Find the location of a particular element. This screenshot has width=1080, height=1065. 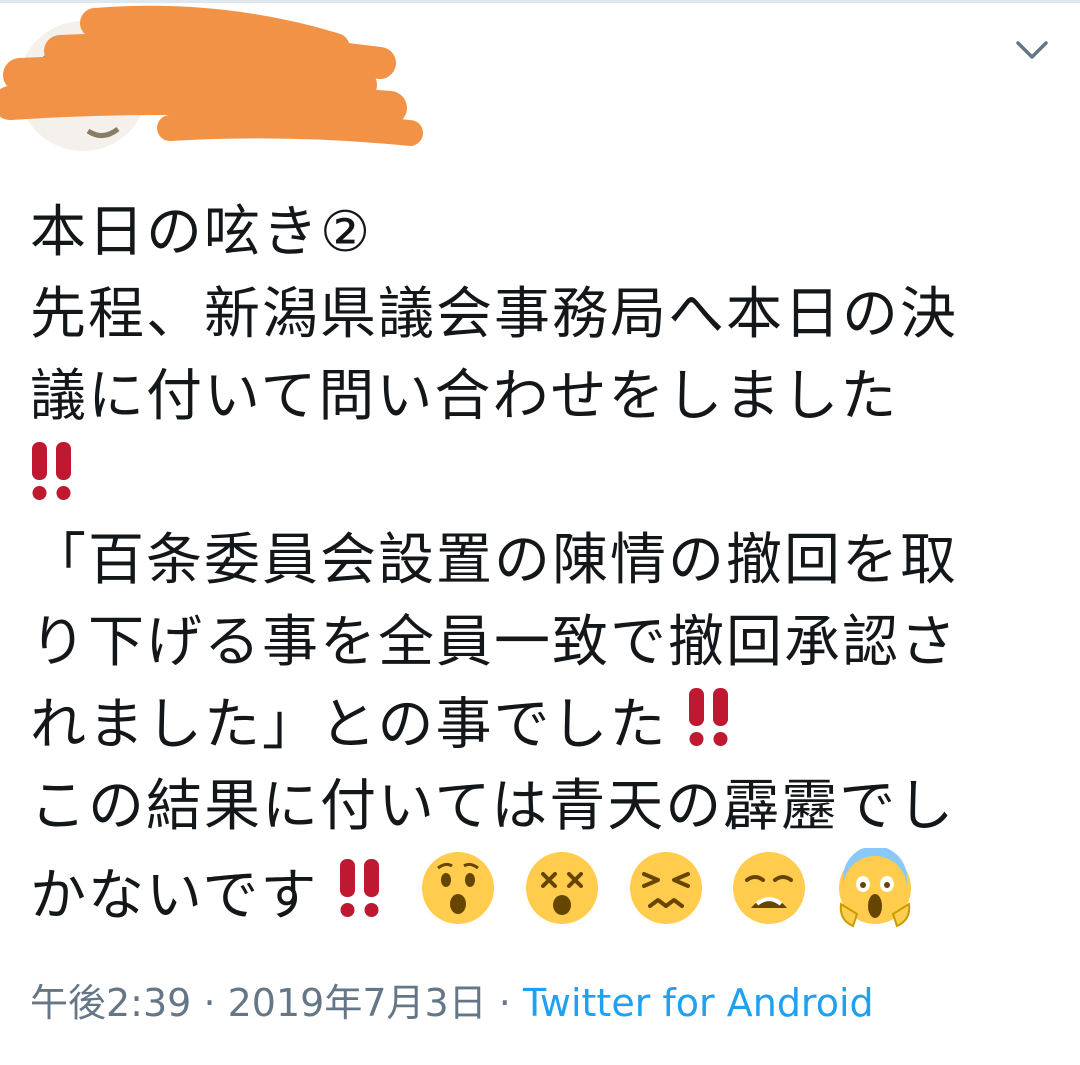

tweet-line-text: かないです is located at coordinates (174, 896).